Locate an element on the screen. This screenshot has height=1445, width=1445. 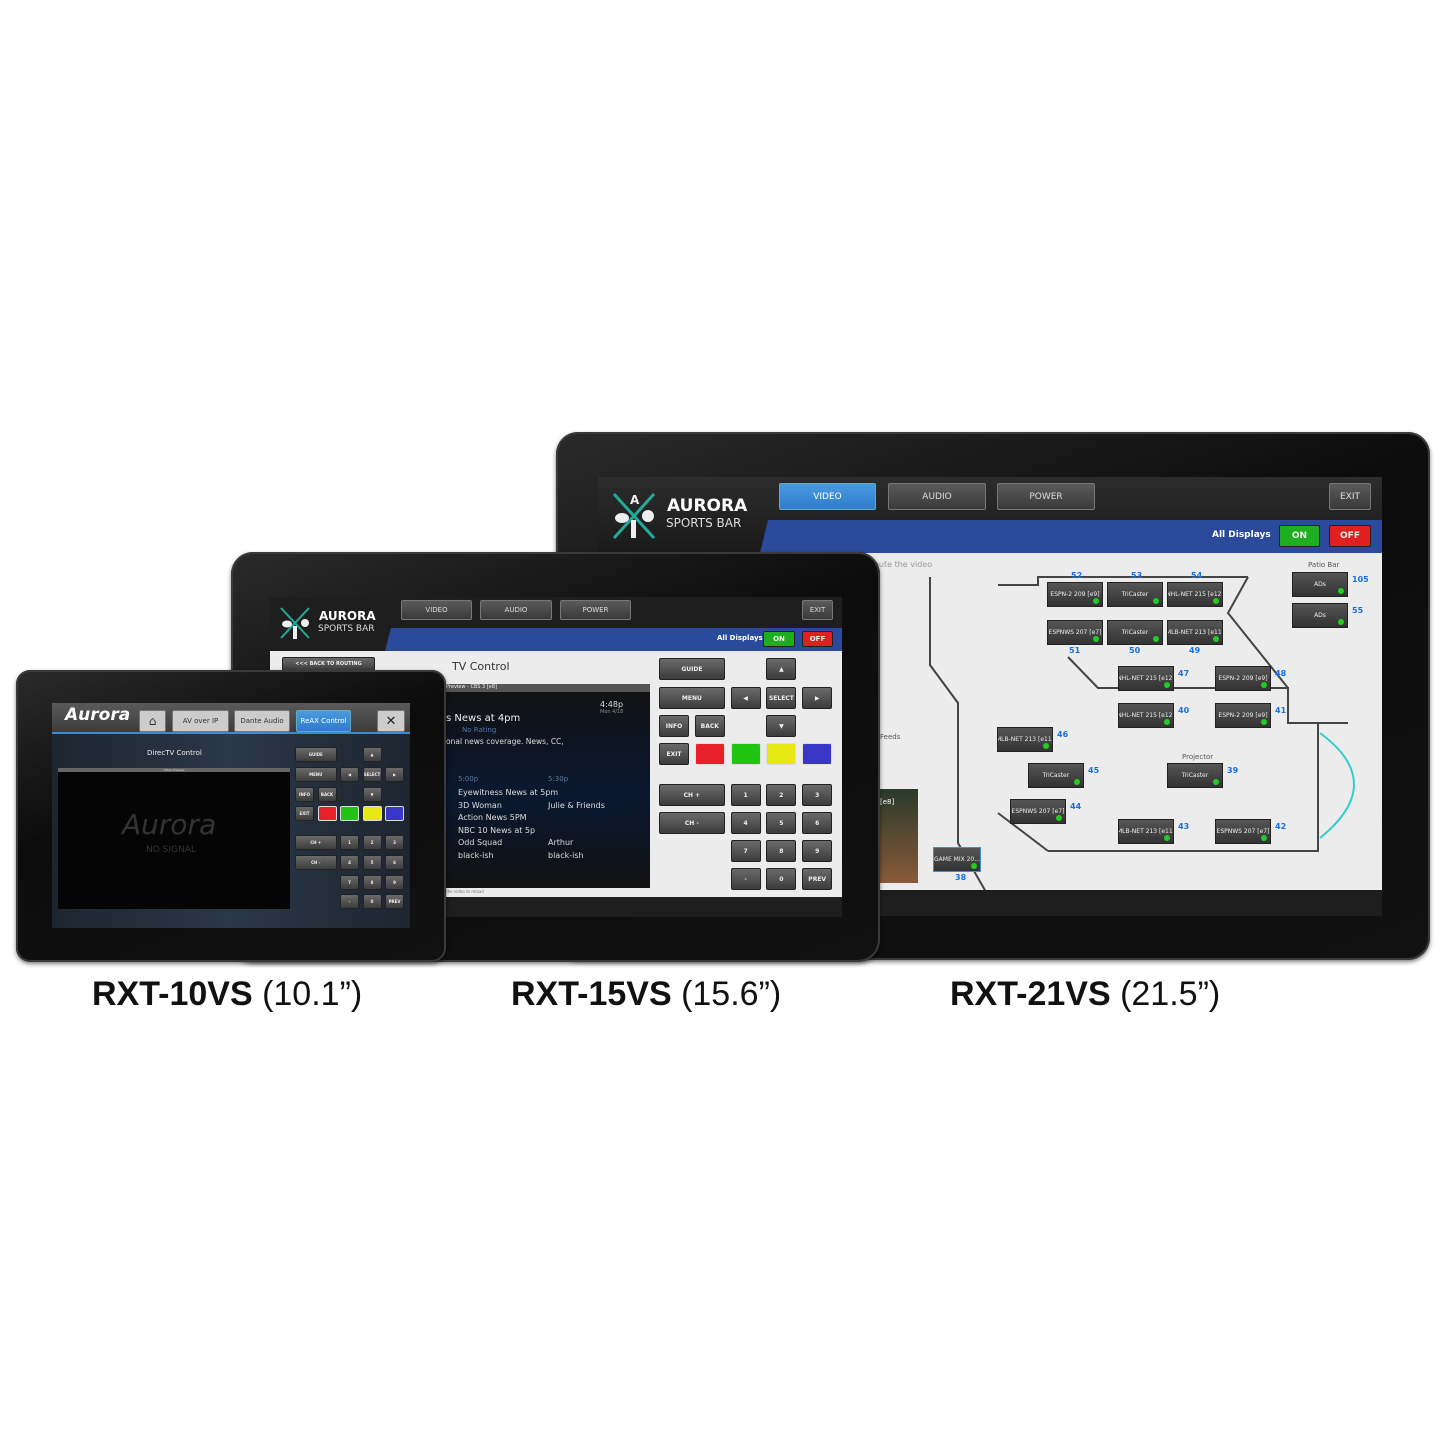
listing-item: NBC 10 News at 5p is located at coordinates (496, 830).